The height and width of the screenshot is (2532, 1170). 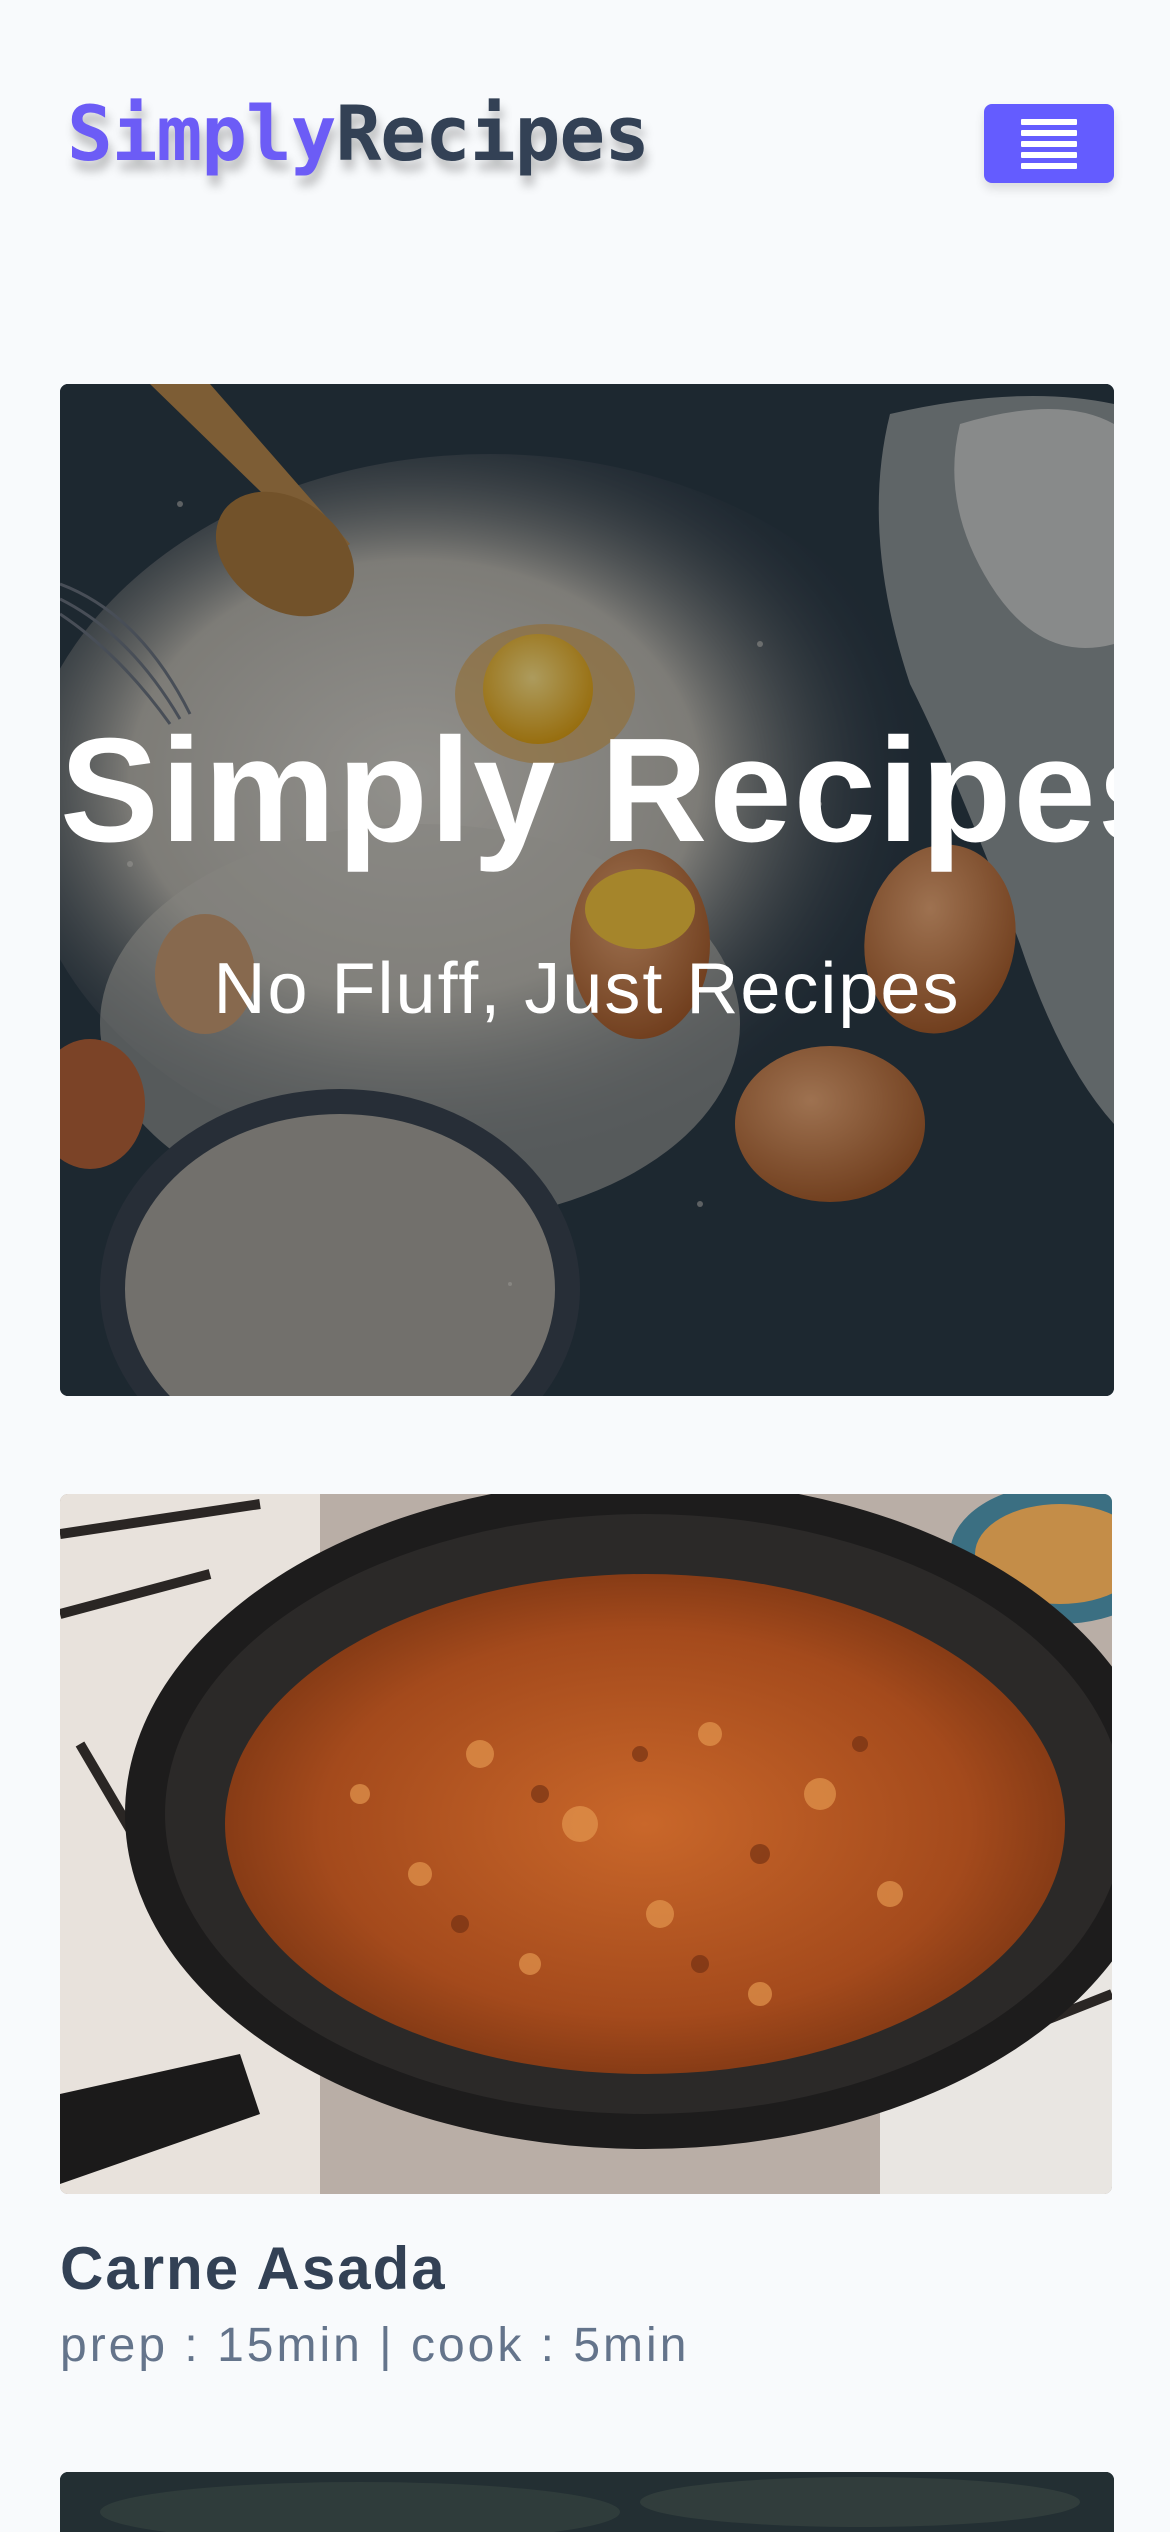 I want to click on logo-first-word: Simply, so click(x=202, y=133).